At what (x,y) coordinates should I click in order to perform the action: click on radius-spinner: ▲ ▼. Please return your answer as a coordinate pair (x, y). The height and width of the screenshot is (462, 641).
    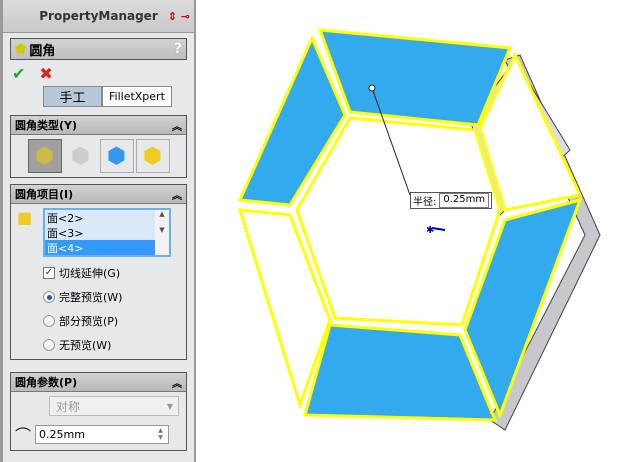
    Looking at the image, I should click on (160, 434).